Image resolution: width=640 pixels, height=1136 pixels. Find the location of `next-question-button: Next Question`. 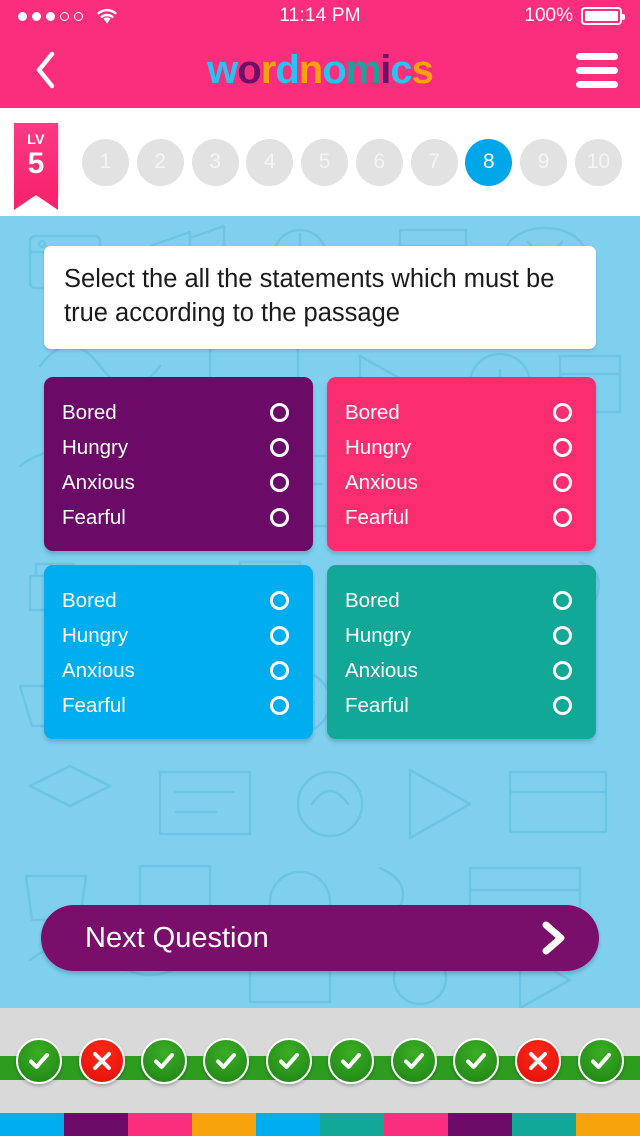

next-question-button: Next Question is located at coordinates (320, 938).